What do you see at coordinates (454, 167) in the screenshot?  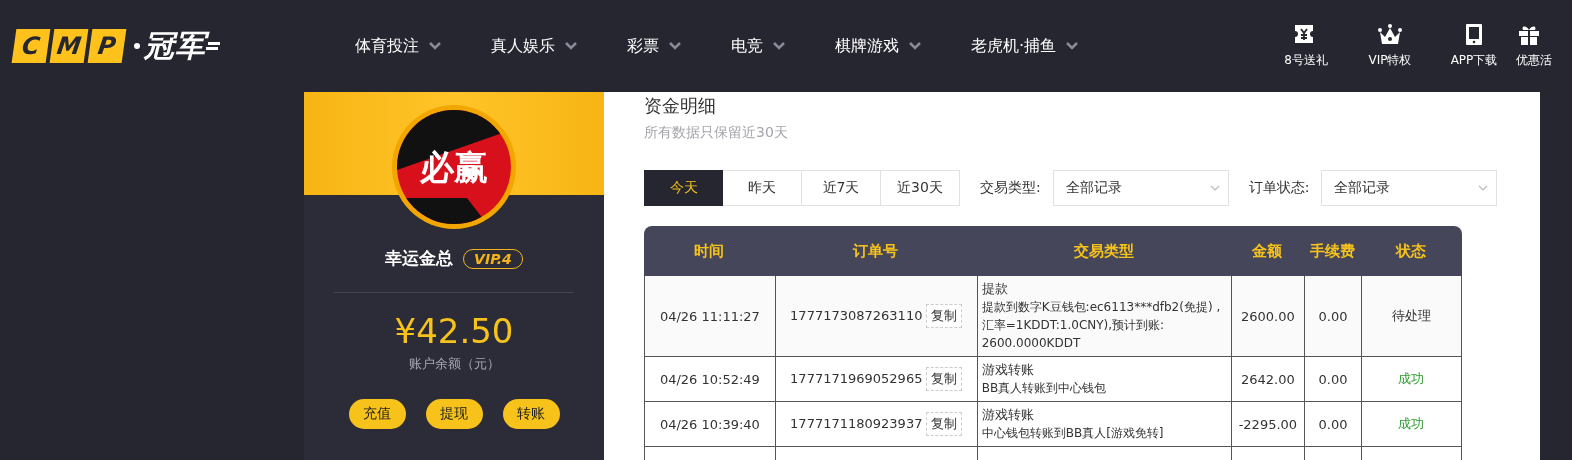 I see `avatar-text: 必赢` at bounding box center [454, 167].